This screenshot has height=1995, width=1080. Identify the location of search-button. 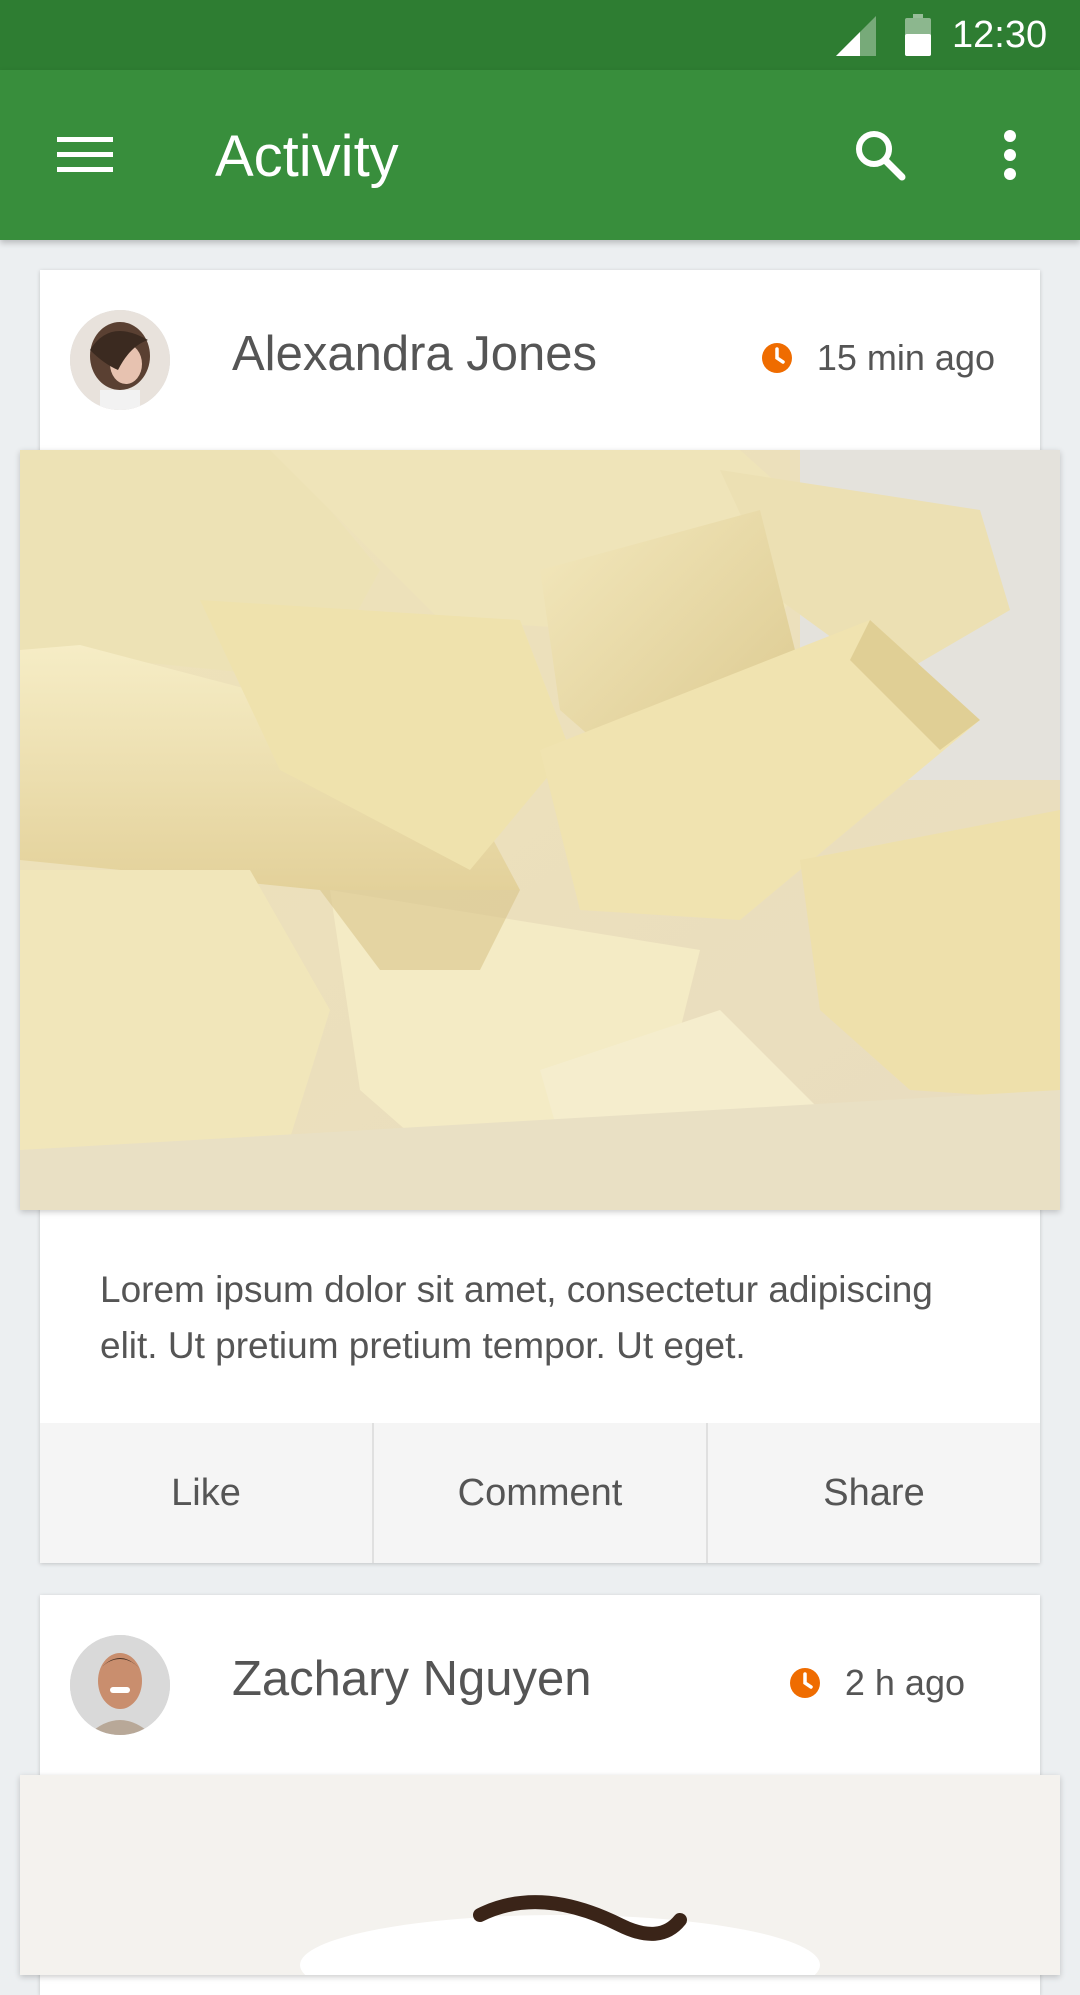
(880, 155).